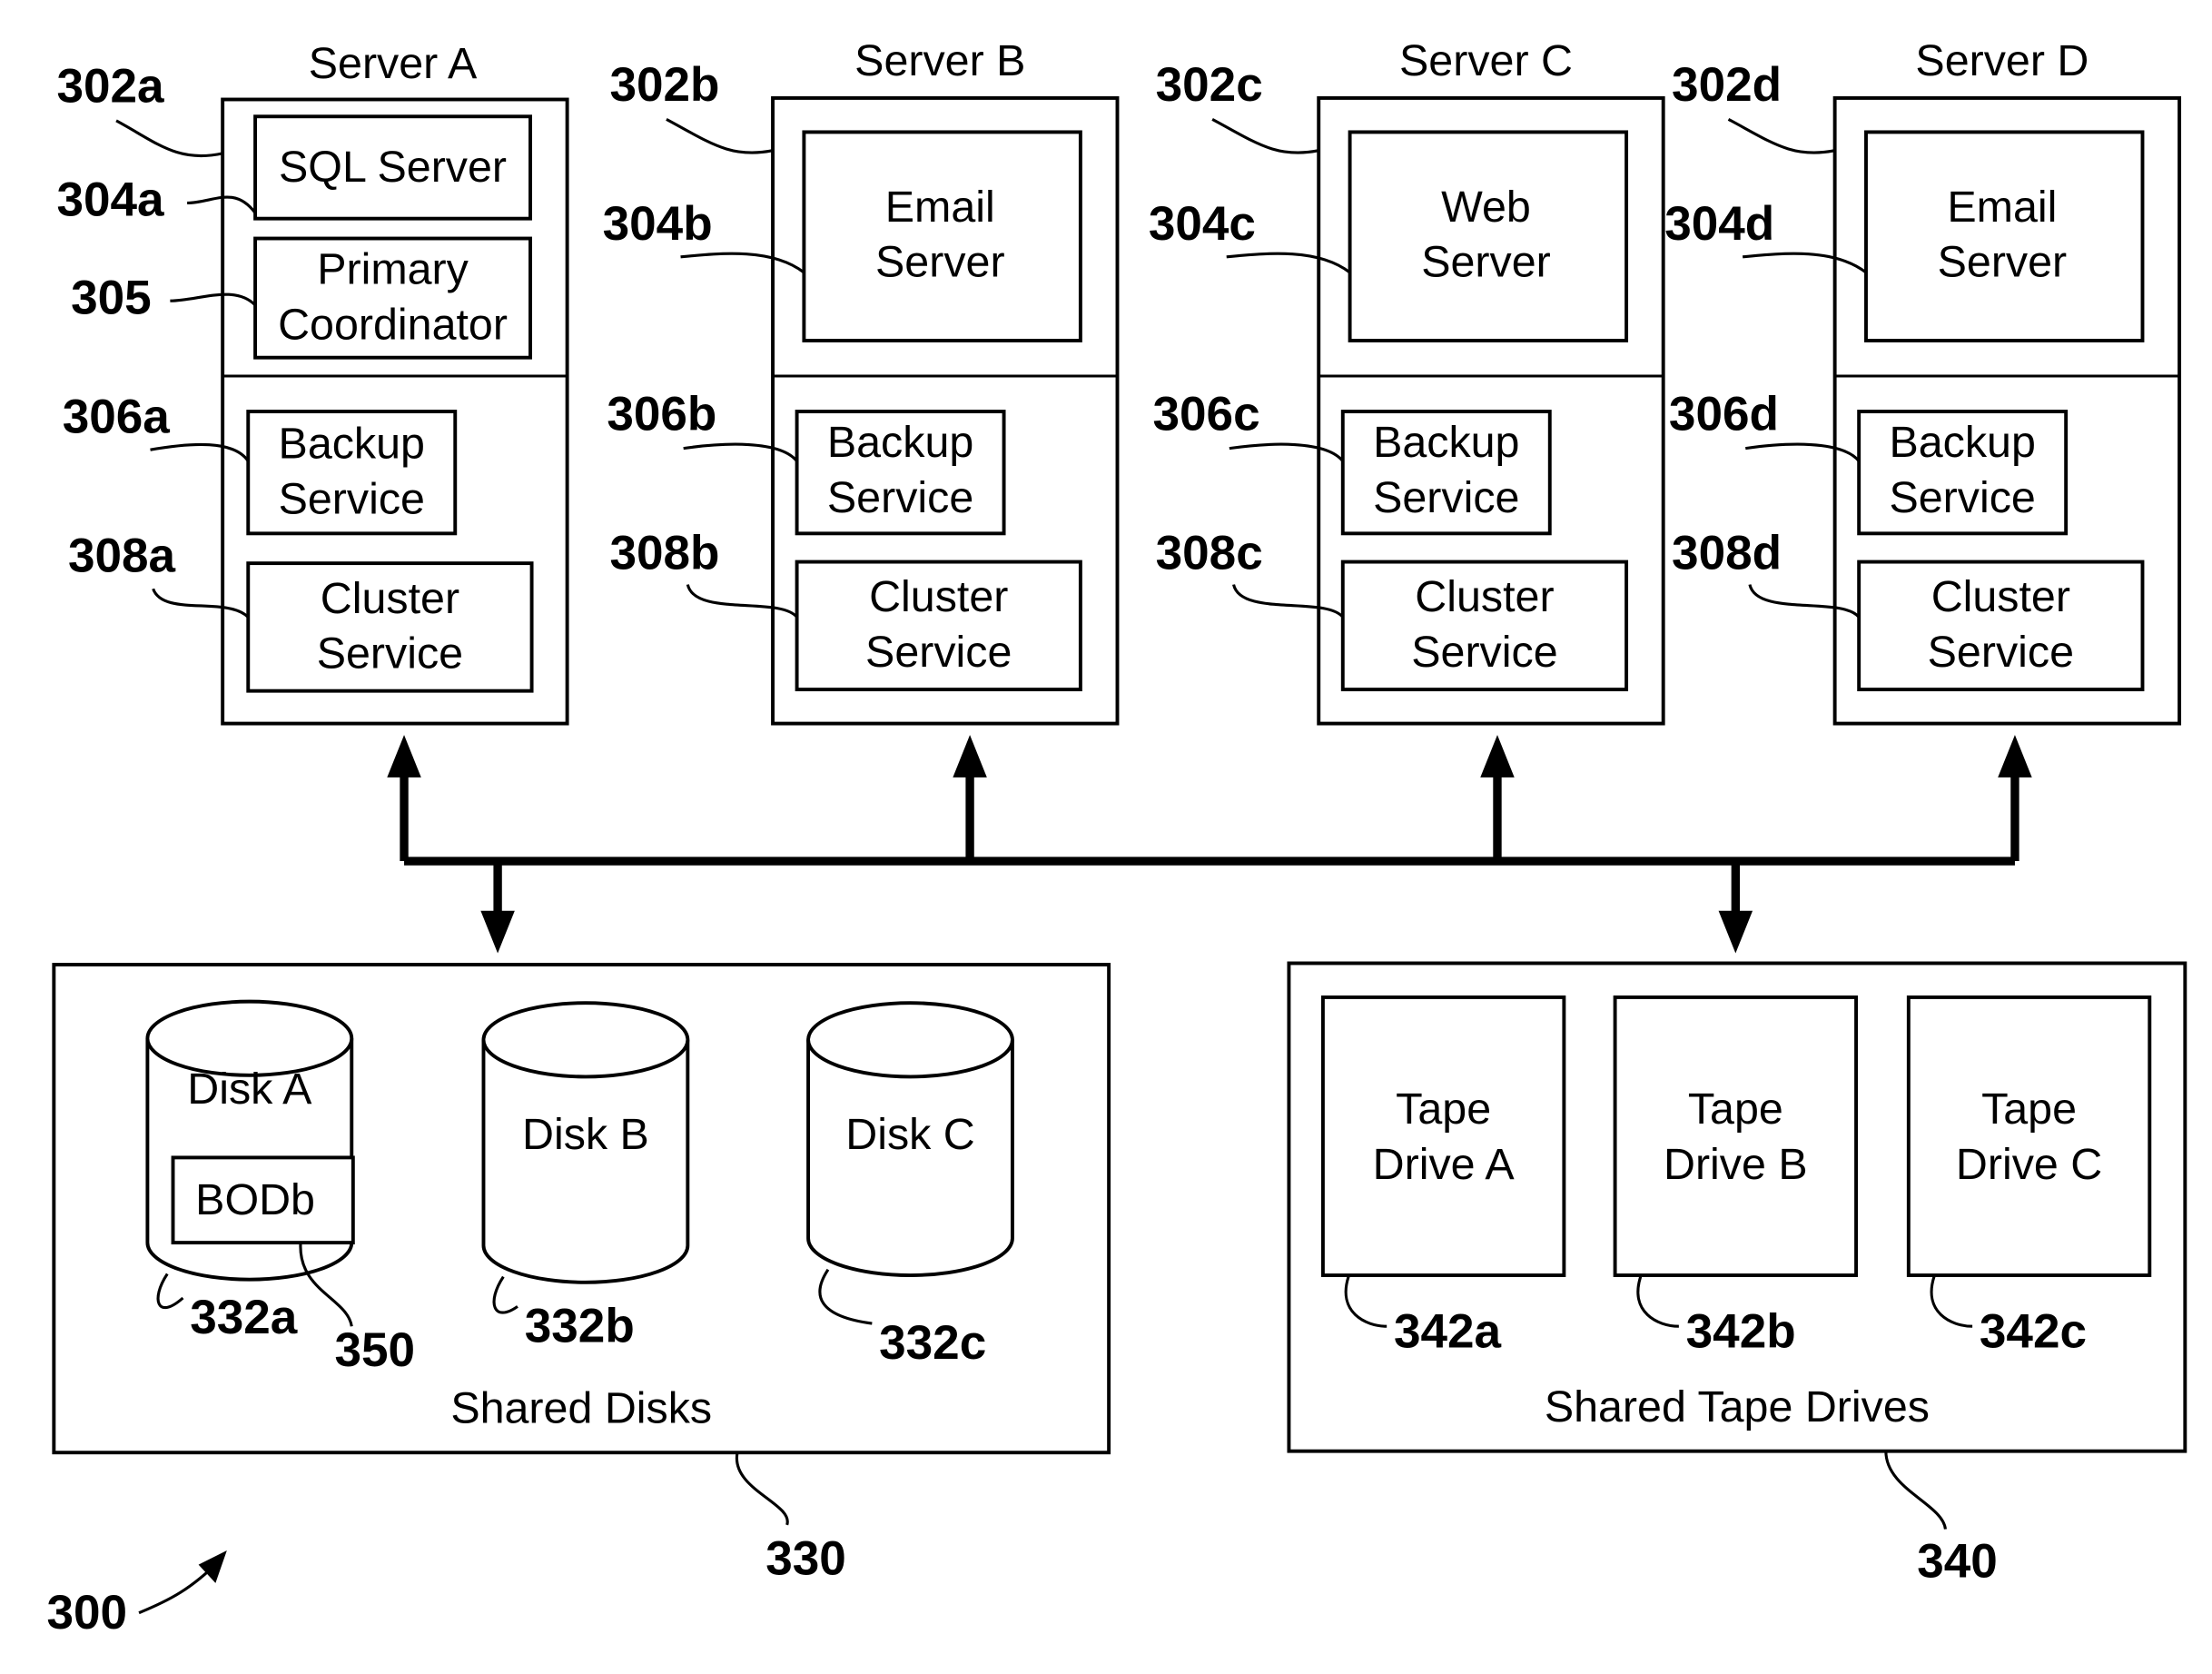  What do you see at coordinates (1445, 1164) in the screenshot?
I see `label: Drive A` at bounding box center [1445, 1164].